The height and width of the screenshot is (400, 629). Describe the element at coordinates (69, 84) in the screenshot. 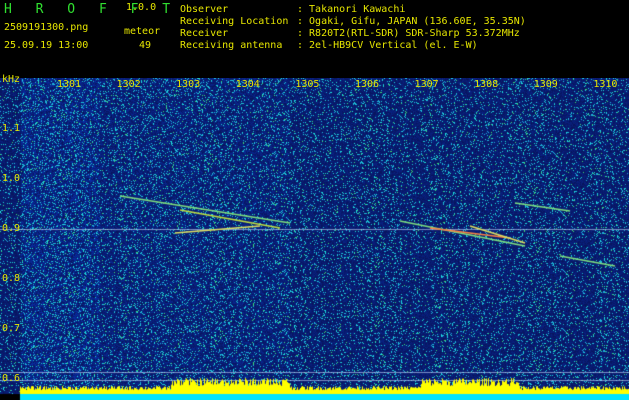

I see `x-tick-label: 1301` at that location.